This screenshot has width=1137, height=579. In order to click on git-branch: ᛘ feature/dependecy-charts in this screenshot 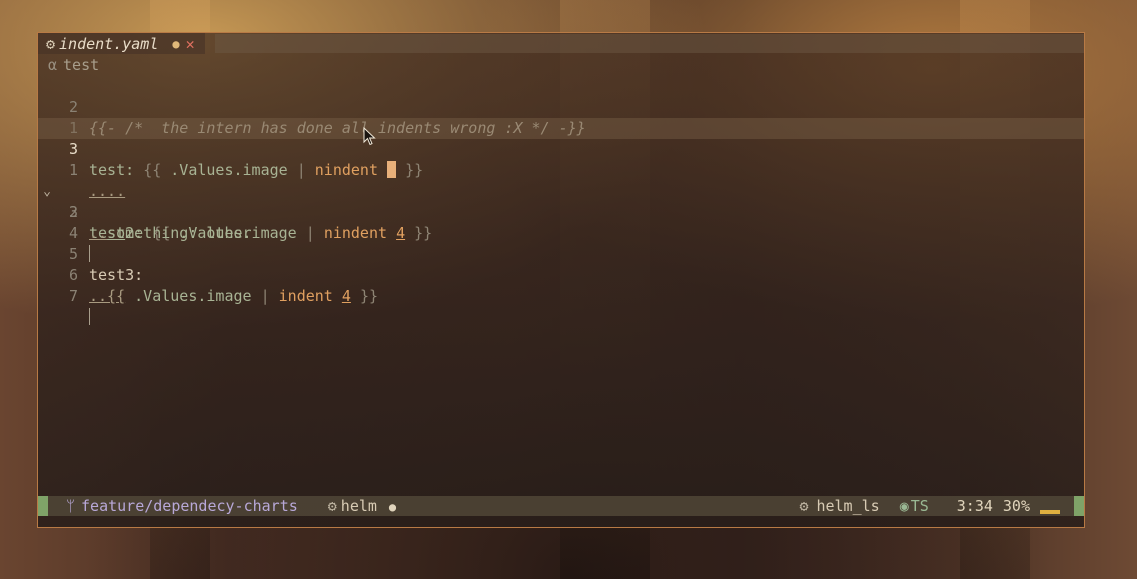, I will do `click(182, 506)`.